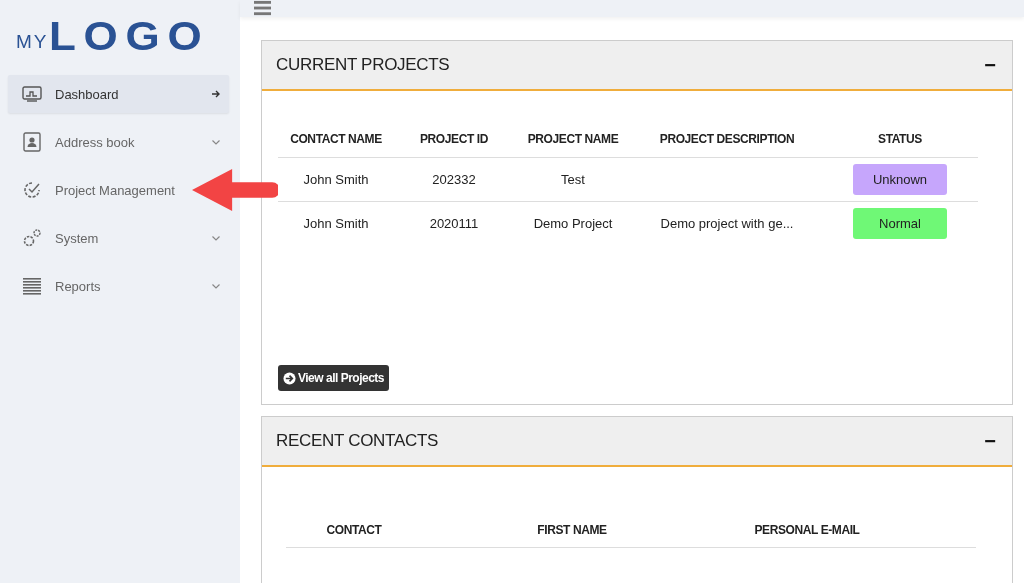 Image resolution: width=1024 pixels, height=583 pixels. I want to click on column-header: CONTACT, so click(354, 530).